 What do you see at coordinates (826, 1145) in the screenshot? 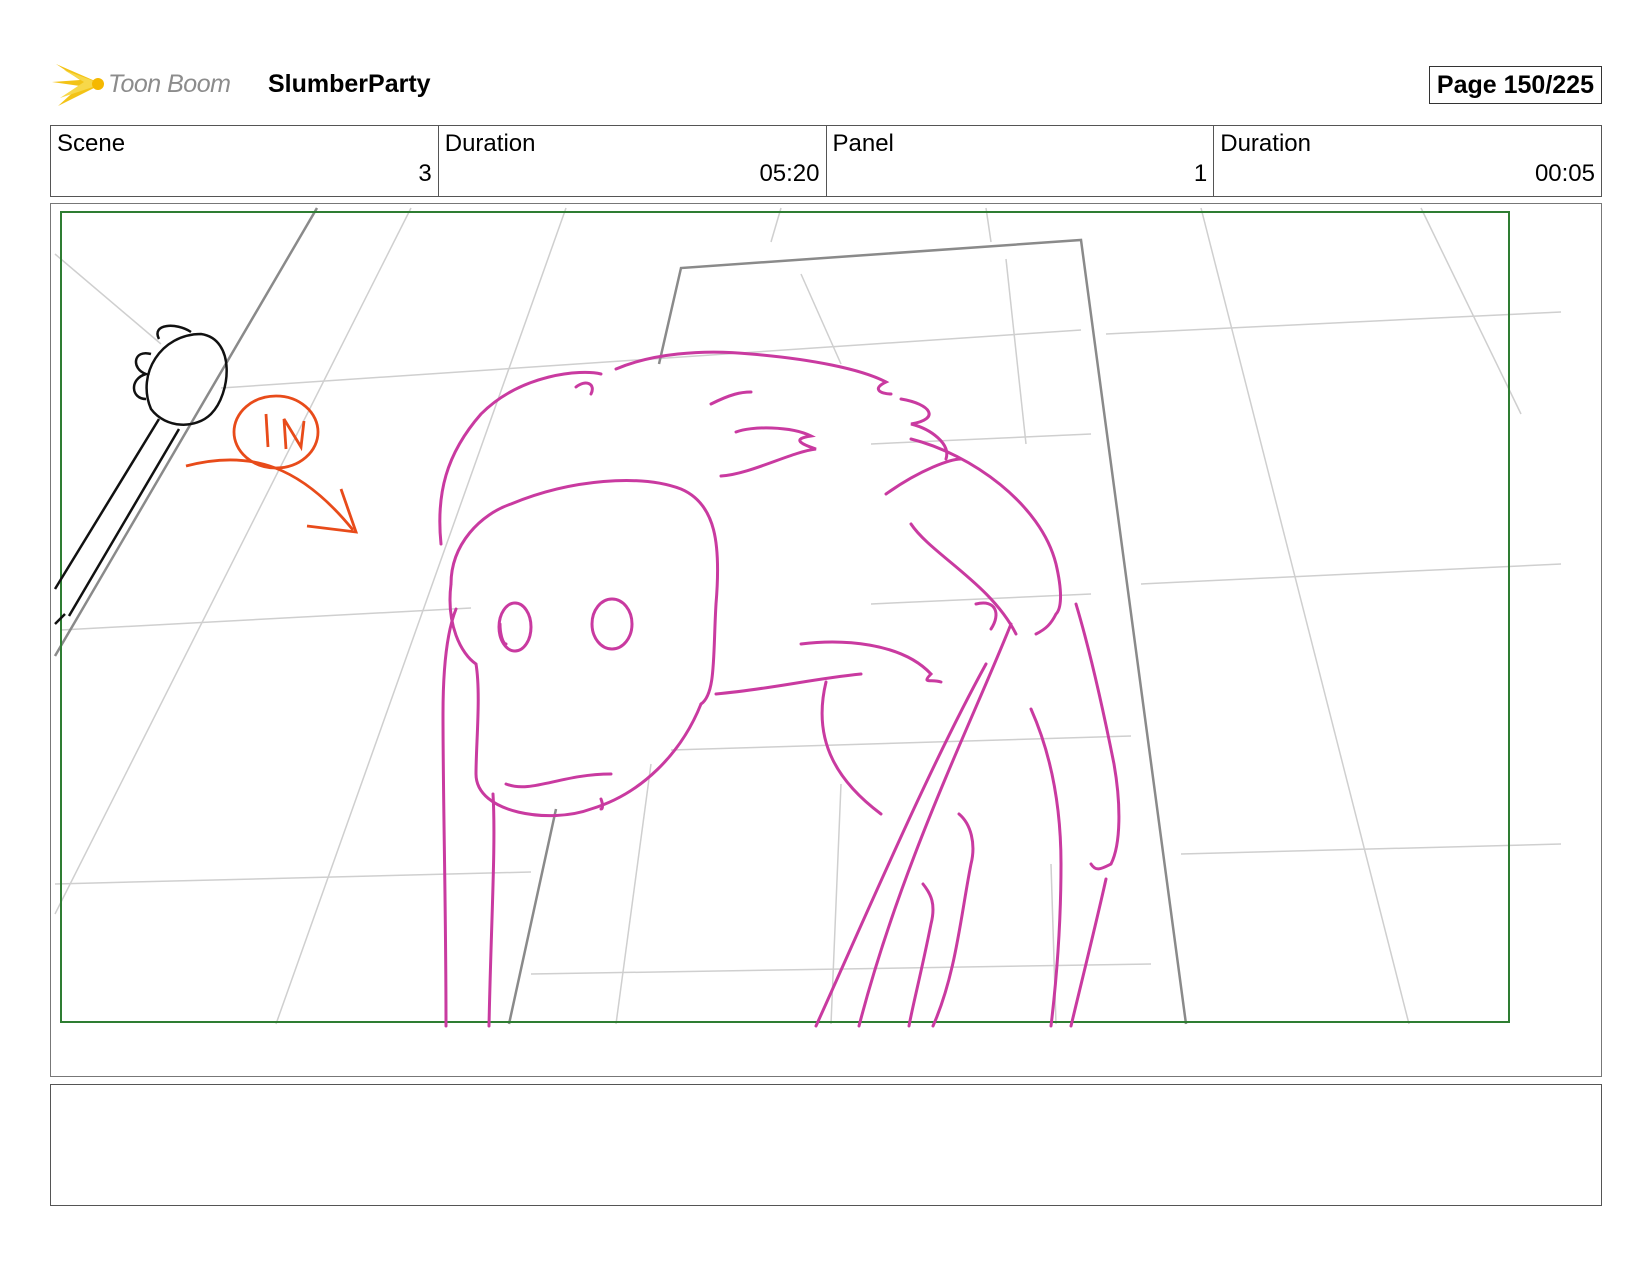
I see `panel-notes-box` at bounding box center [826, 1145].